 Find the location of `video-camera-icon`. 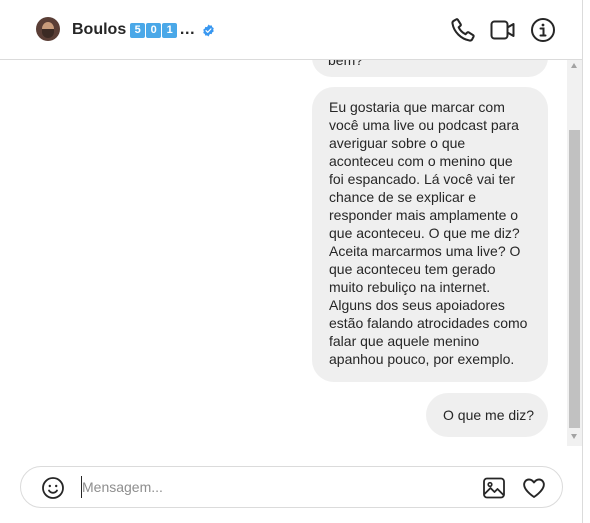

video-camera-icon is located at coordinates (503, 30).